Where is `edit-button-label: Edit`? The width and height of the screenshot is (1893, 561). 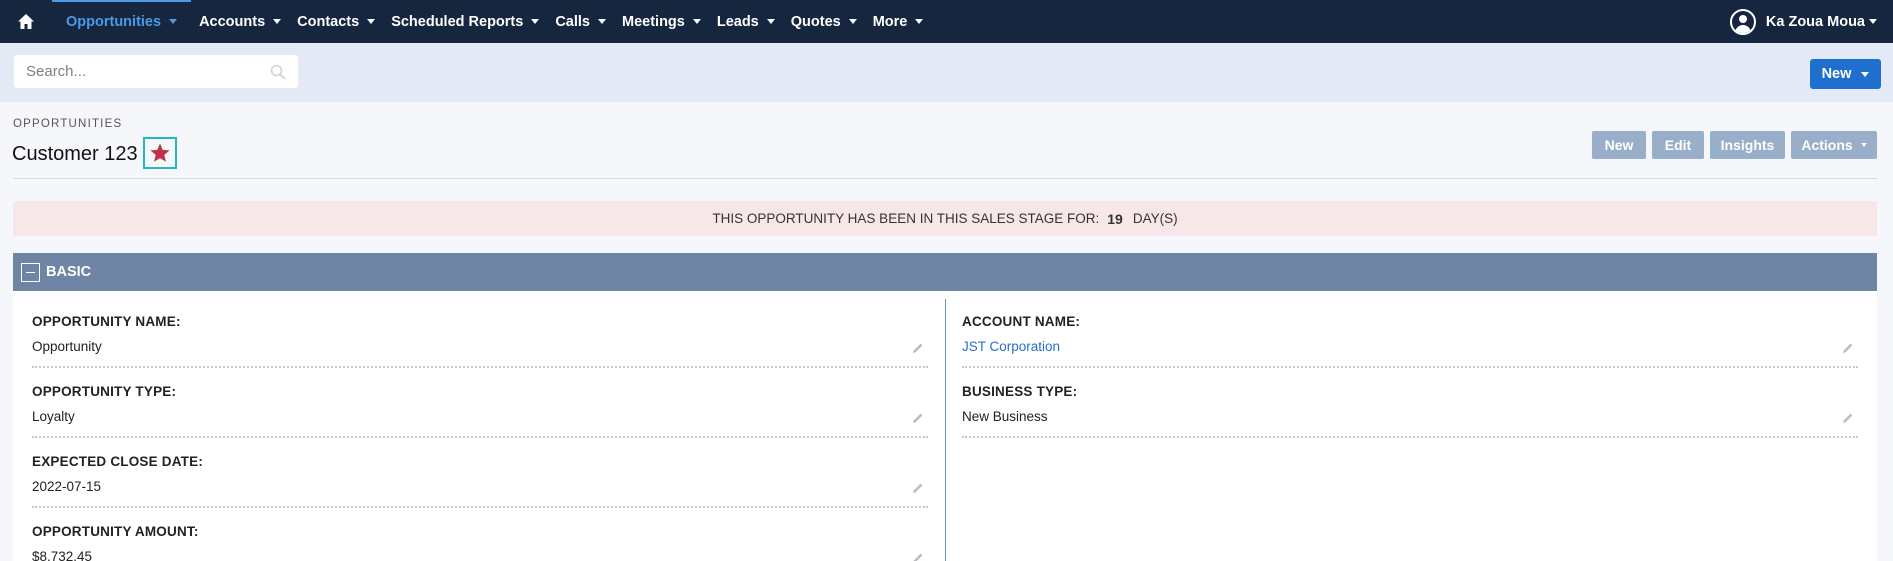 edit-button-label: Edit is located at coordinates (1678, 145).